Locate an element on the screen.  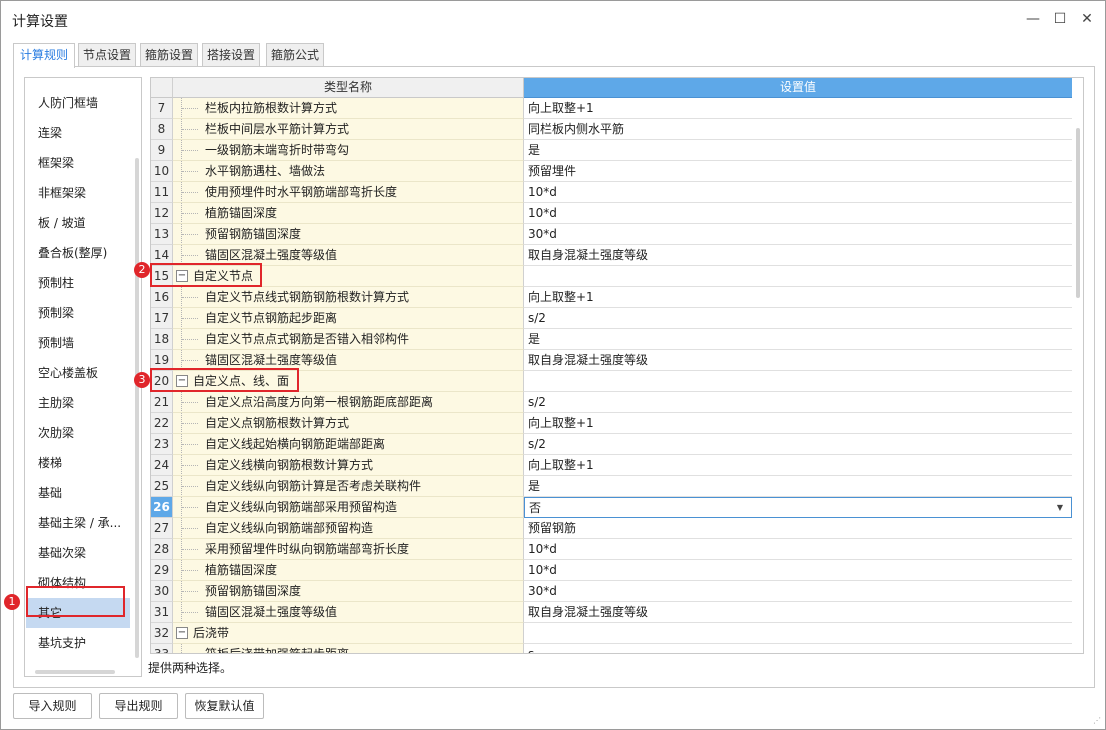
table-row: 29 植筋锚固深度 10*d is located at coordinates (611, 570).